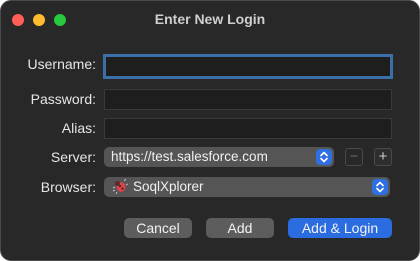 The image size is (420, 261). I want to click on alias-field, so click(248, 128).